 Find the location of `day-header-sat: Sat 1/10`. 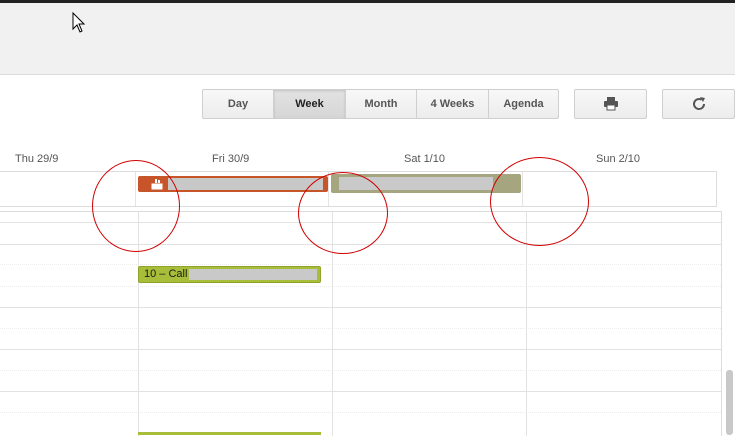

day-header-sat: Sat 1/10 is located at coordinates (424, 159).